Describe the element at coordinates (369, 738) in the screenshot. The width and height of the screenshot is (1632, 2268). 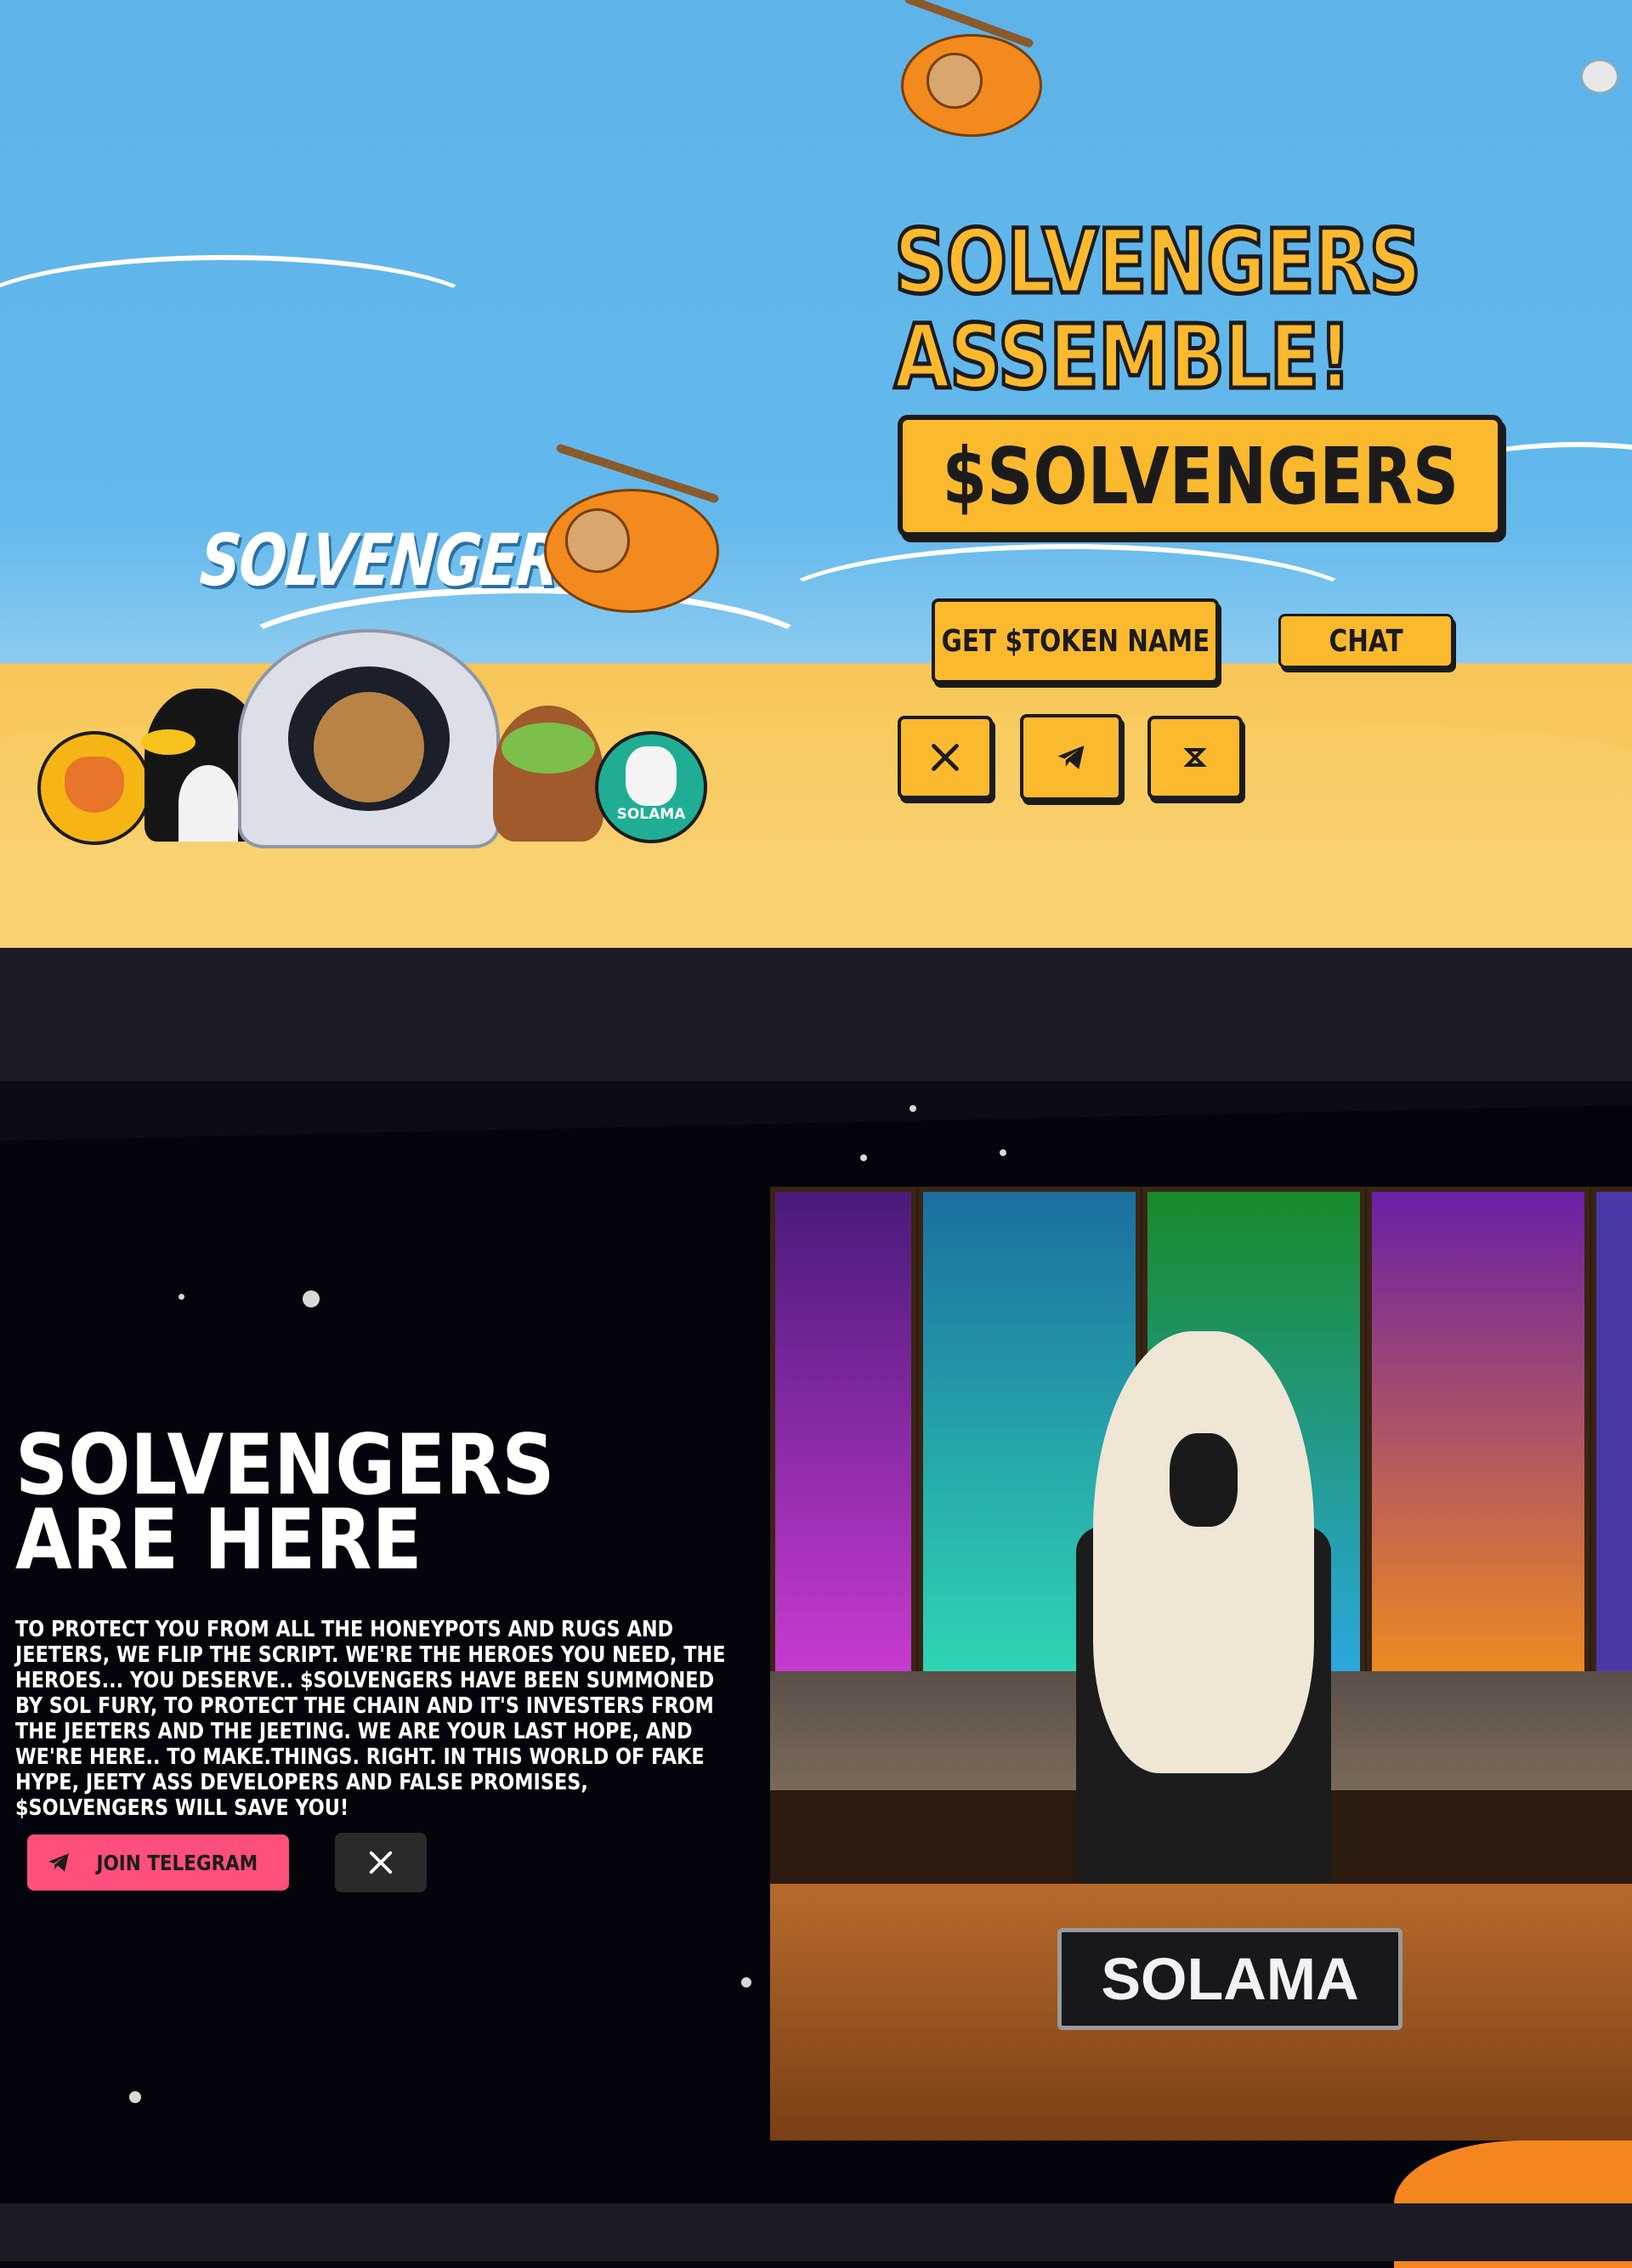
I see `astronaut-dog-icon` at that location.